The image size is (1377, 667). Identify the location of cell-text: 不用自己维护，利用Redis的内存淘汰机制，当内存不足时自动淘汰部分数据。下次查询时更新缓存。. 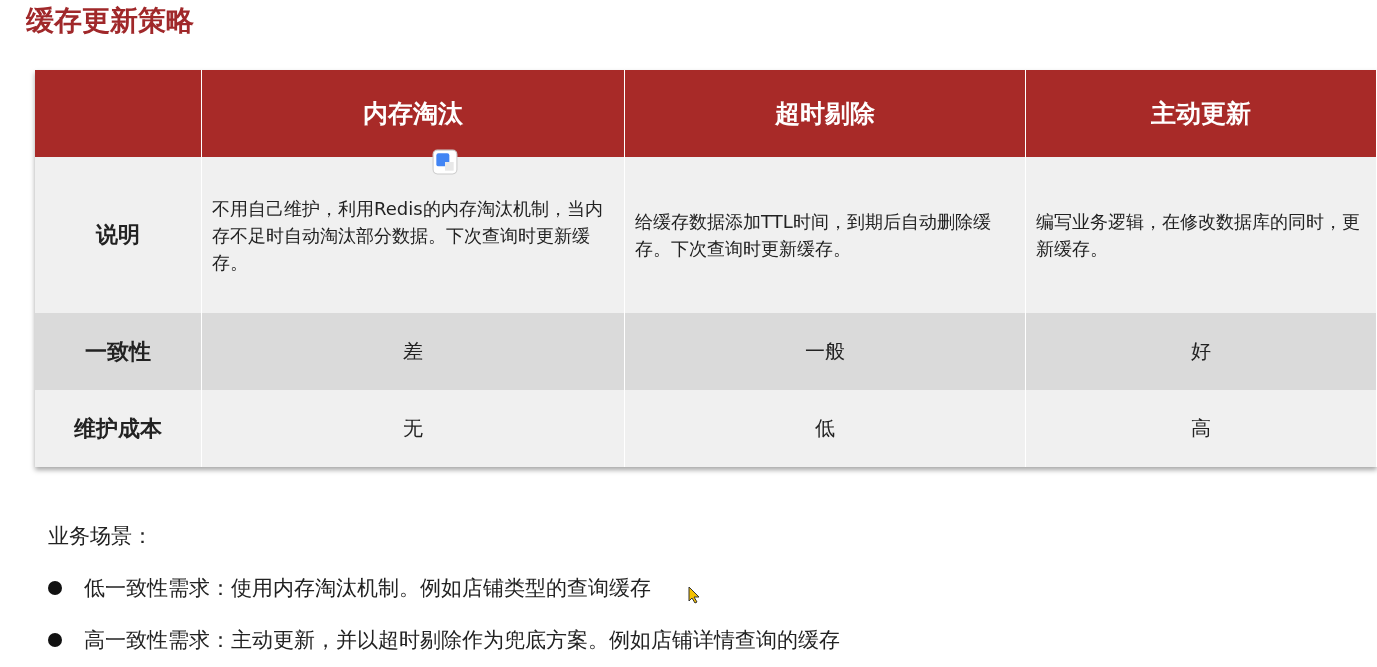
(408, 235).